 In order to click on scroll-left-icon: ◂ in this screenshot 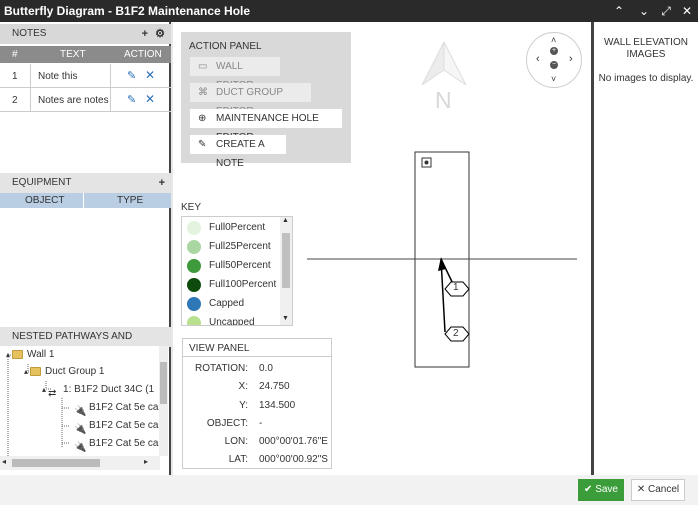, I will do `click(4, 461)`.